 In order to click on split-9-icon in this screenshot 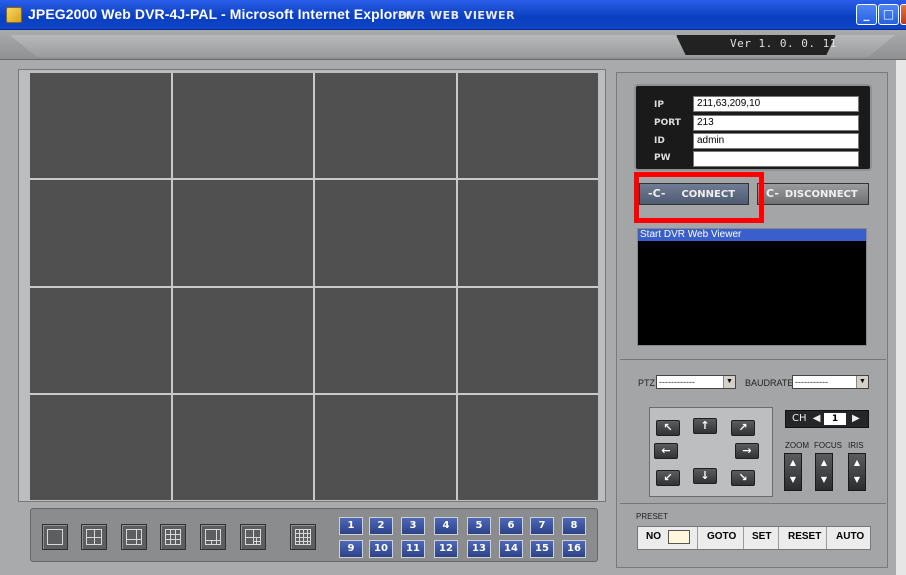, I will do `click(173, 537)`.